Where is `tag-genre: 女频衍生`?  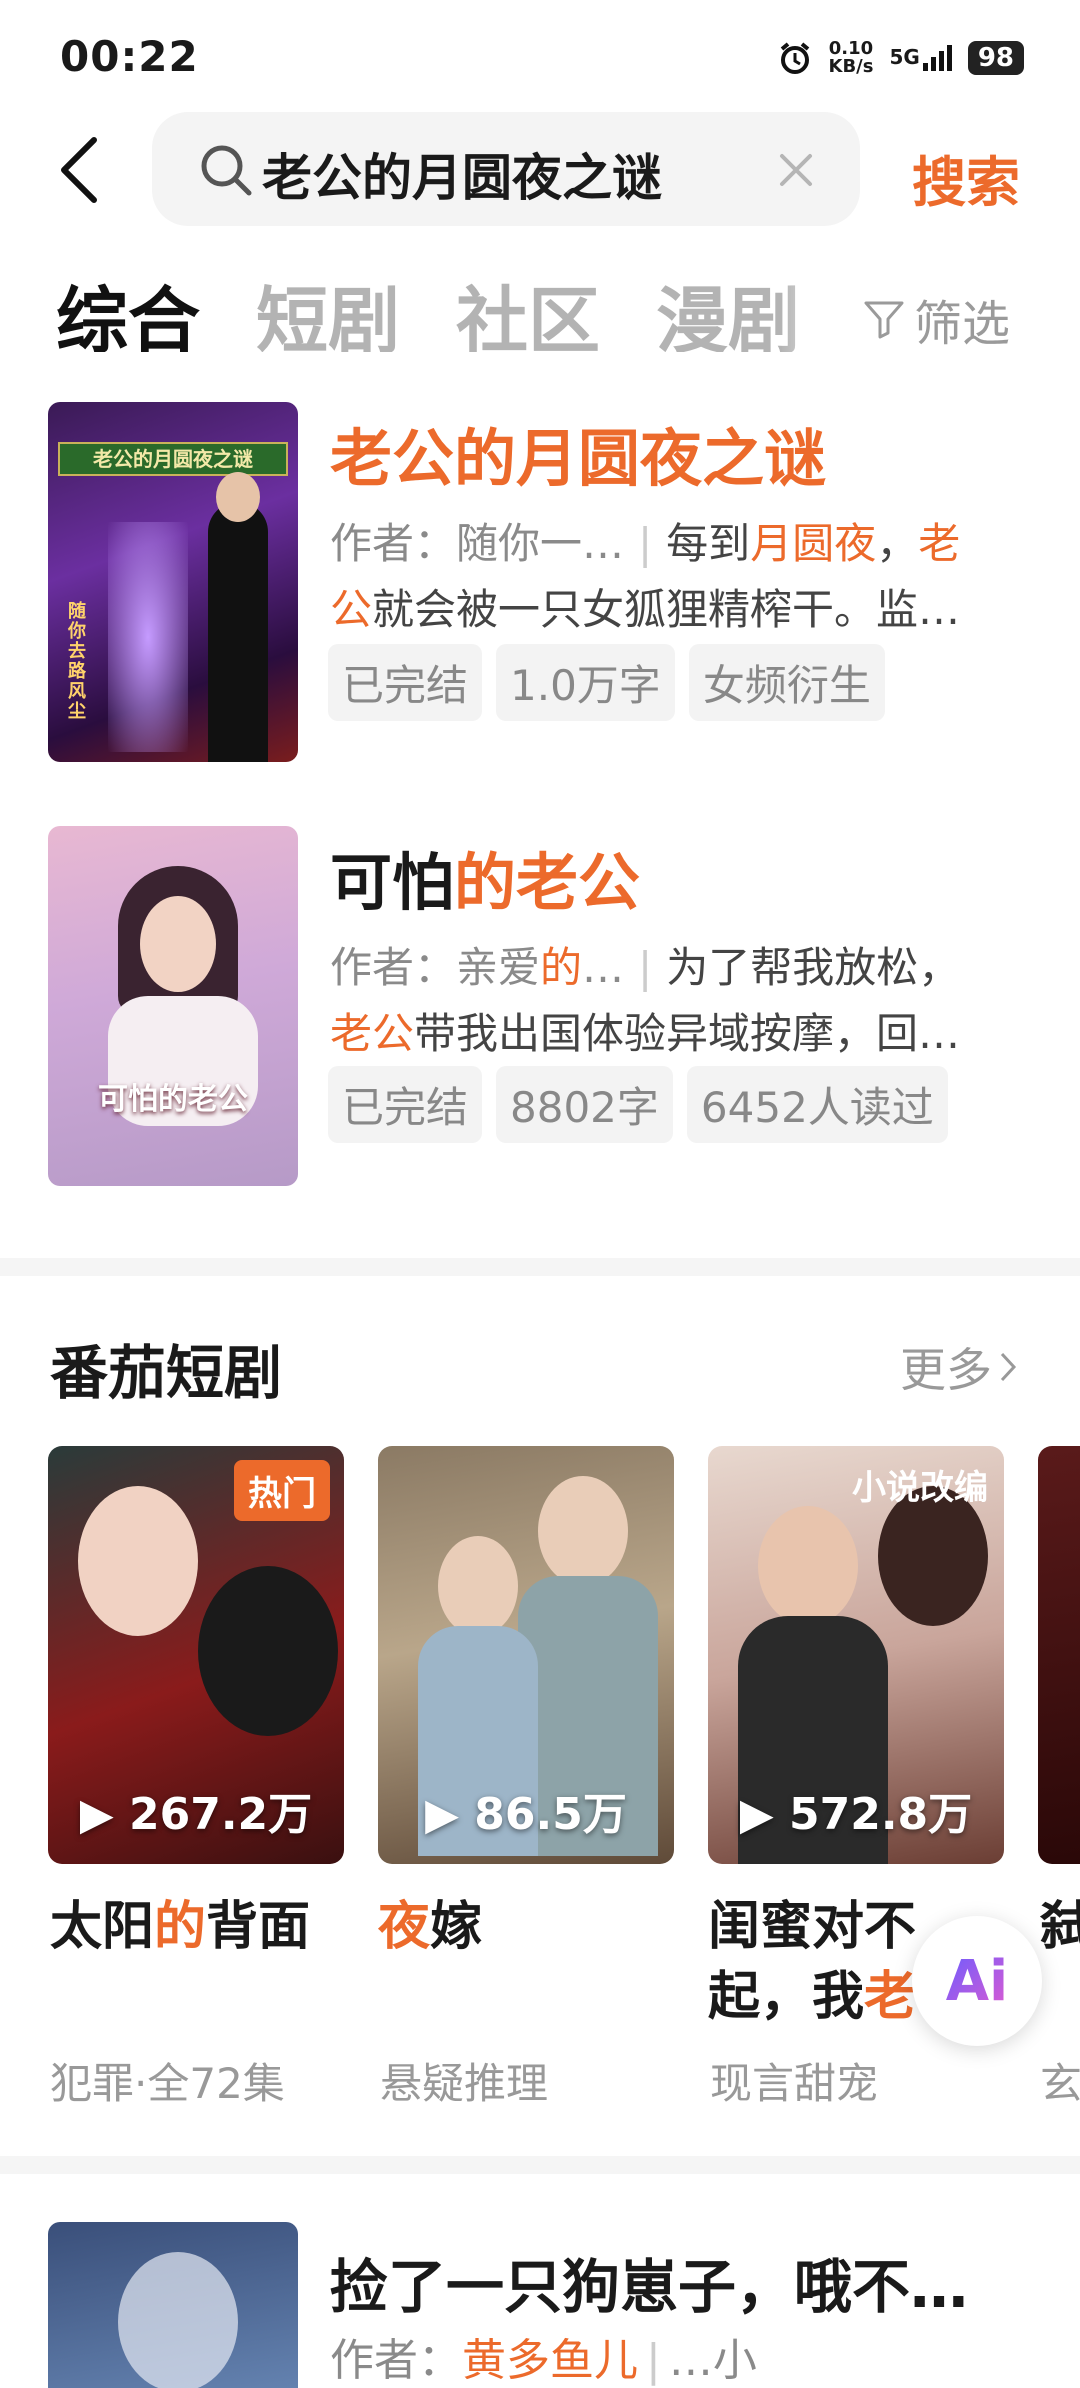
tag-genre: 女频衍生 is located at coordinates (786, 682).